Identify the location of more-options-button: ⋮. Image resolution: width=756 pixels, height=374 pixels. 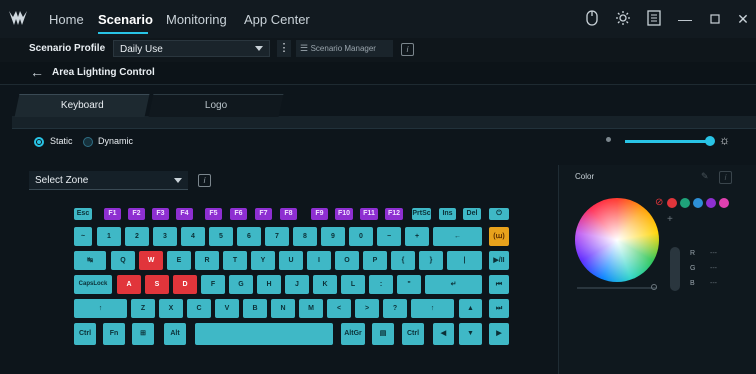
(284, 48).